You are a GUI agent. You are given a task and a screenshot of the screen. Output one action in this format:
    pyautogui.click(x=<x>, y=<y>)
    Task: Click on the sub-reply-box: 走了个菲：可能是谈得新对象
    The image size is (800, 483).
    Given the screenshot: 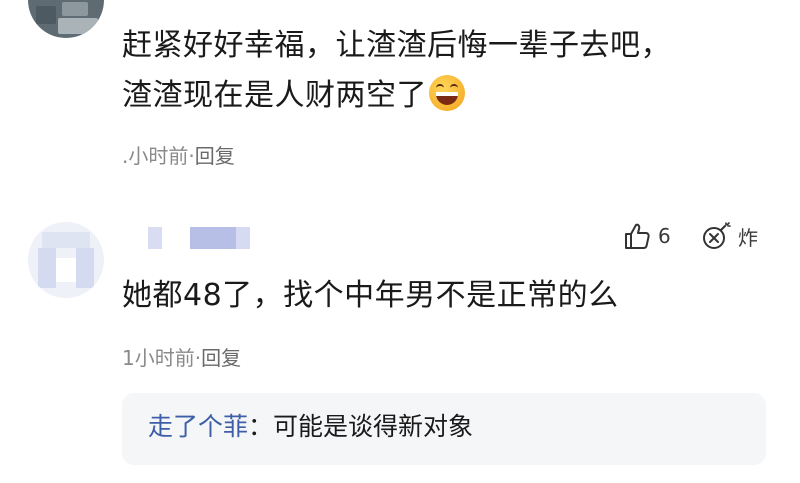 What is the action you would take?
    pyautogui.click(x=444, y=429)
    